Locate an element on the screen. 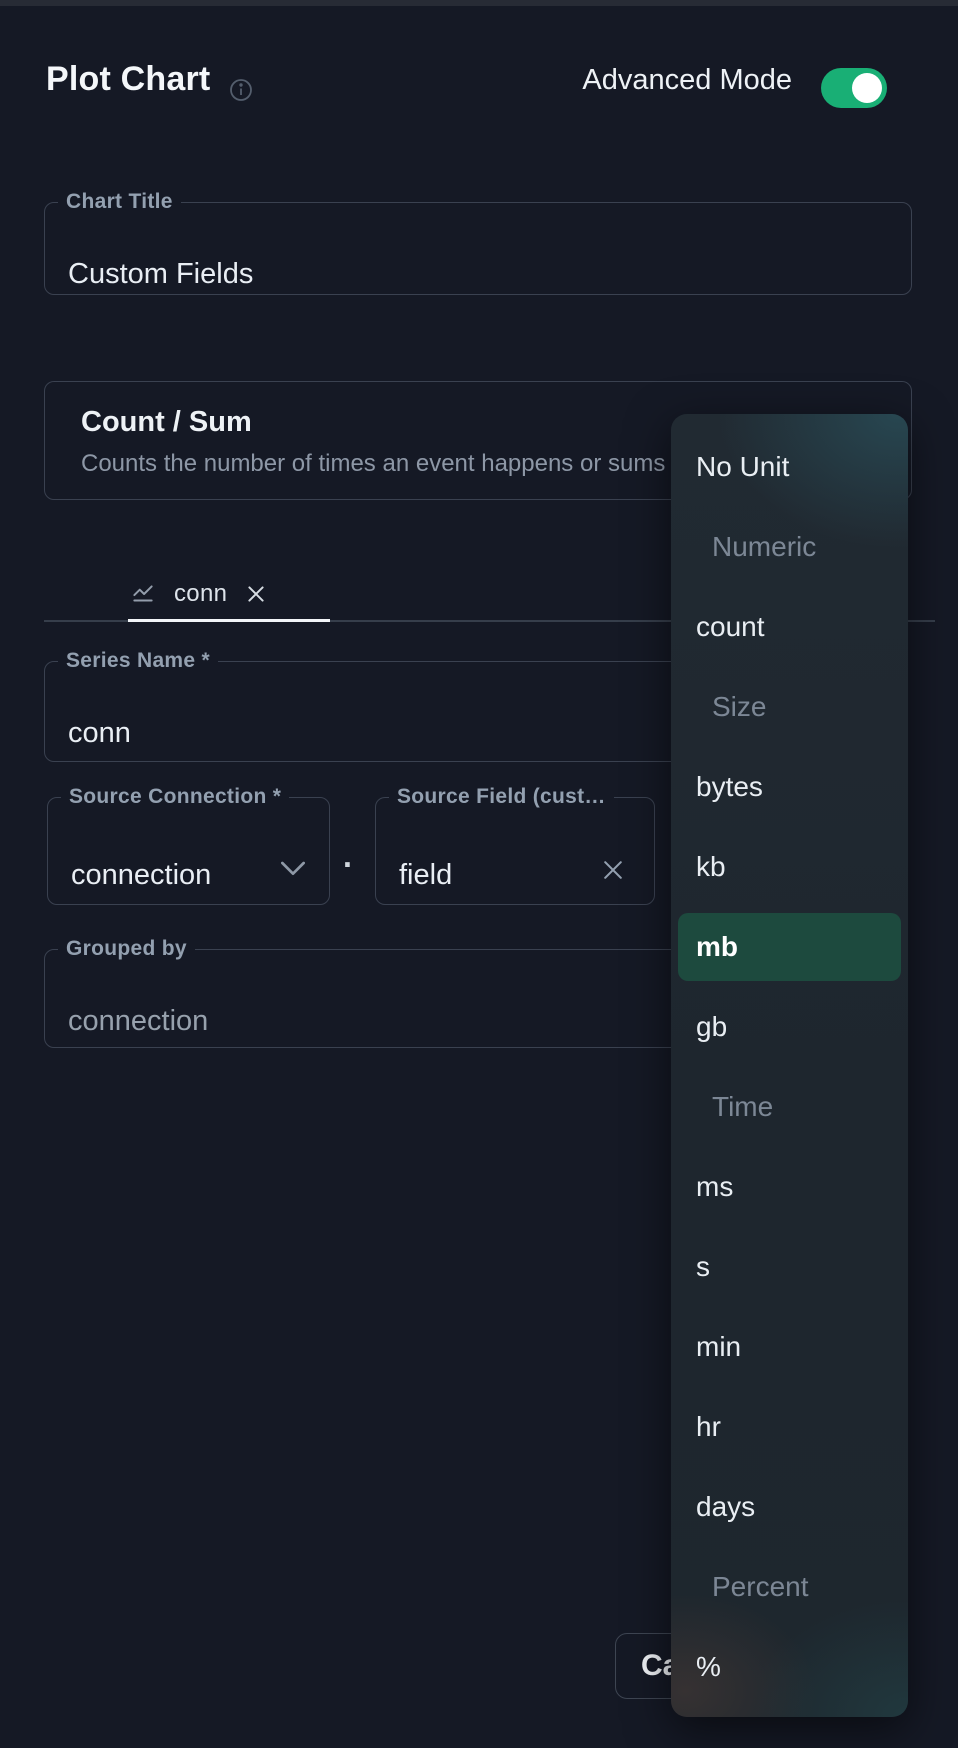 The height and width of the screenshot is (1748, 958). chart-title-value: Custom Fields is located at coordinates (160, 274).